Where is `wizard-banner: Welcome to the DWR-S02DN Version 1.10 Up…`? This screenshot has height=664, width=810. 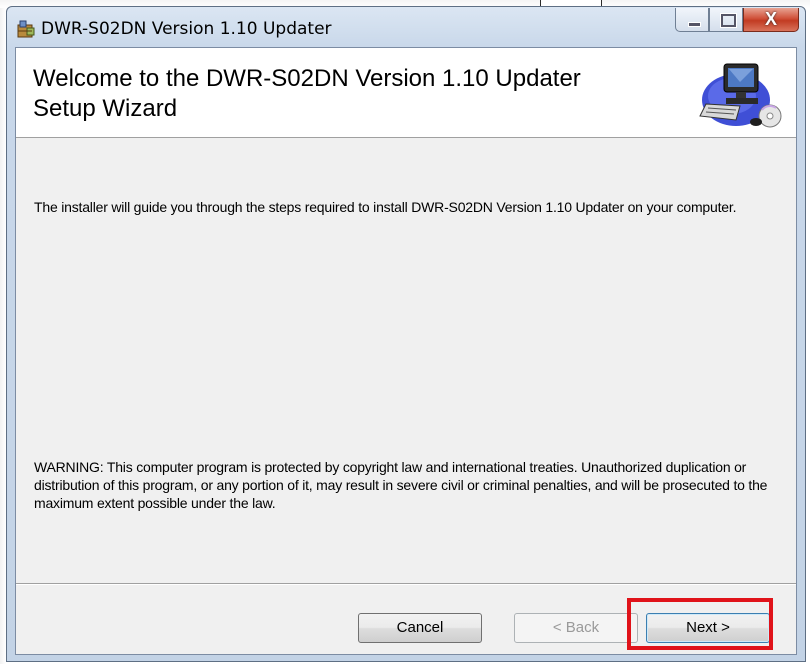 wizard-banner: Welcome to the DWR-S02DN Version 1.10 Up… is located at coordinates (406, 93).